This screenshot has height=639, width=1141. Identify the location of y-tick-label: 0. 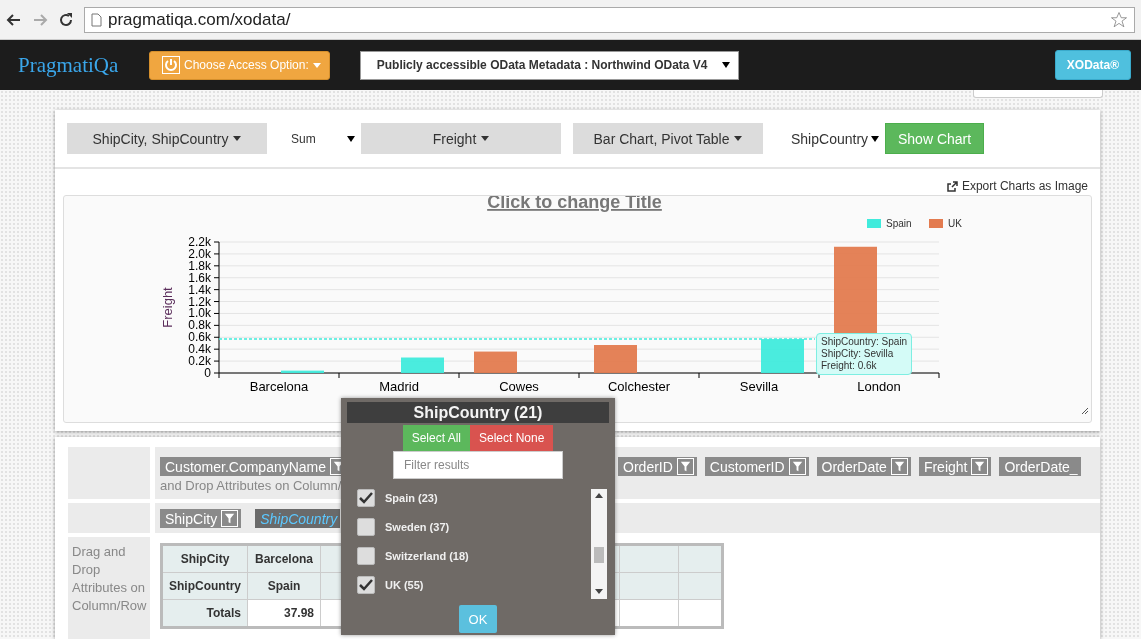
(207, 373).